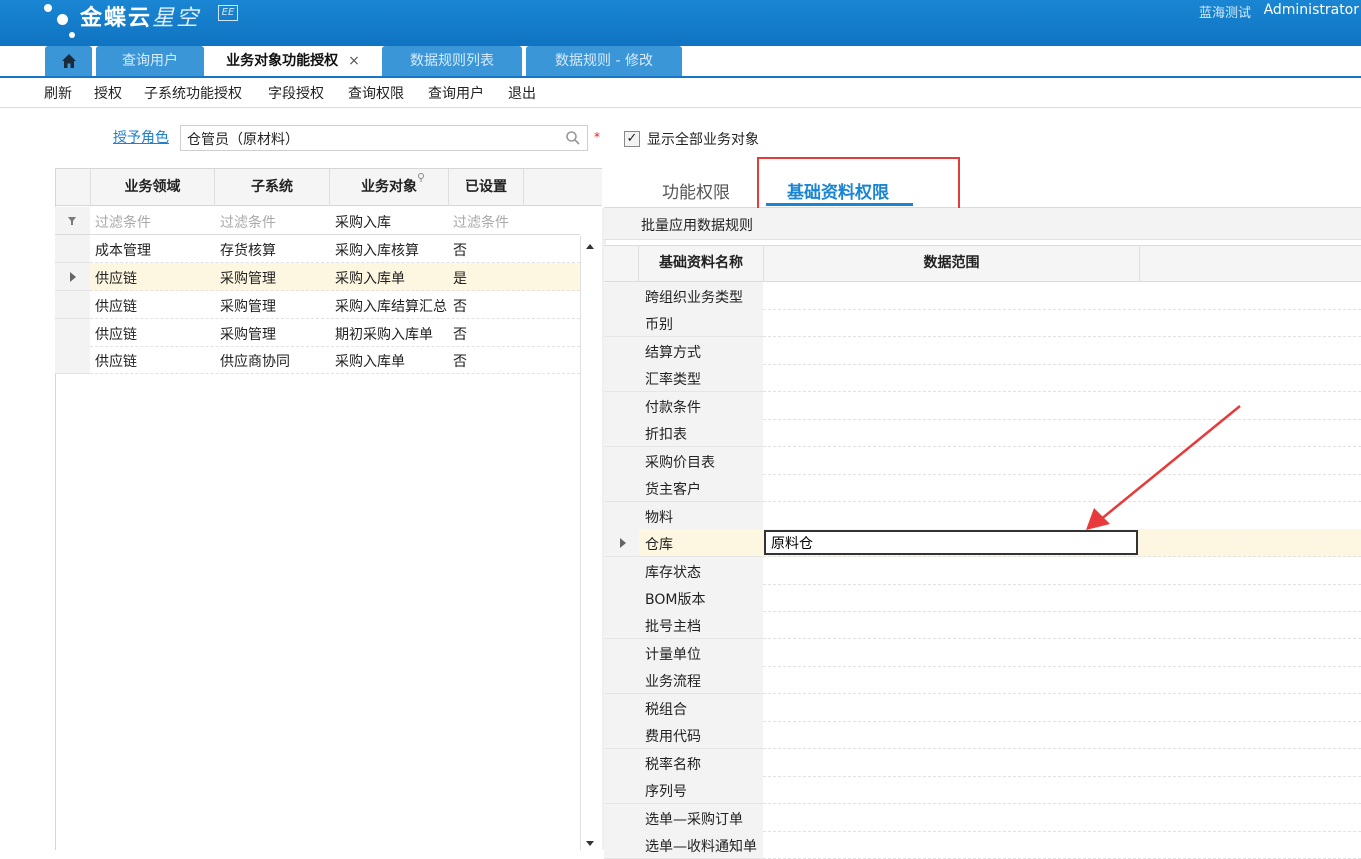 This screenshot has width=1361, height=859. I want to click on basedata-name-cell: 选单—采购订单, so click(701, 817).